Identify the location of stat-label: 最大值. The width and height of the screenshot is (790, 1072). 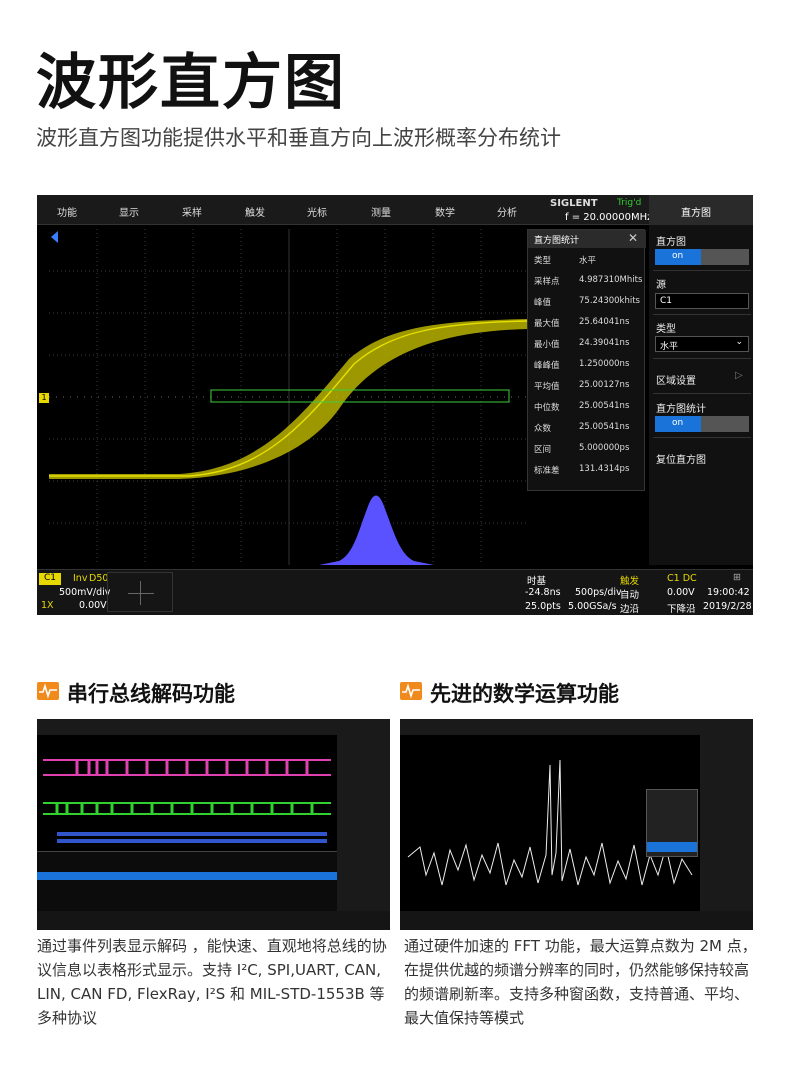
(547, 324).